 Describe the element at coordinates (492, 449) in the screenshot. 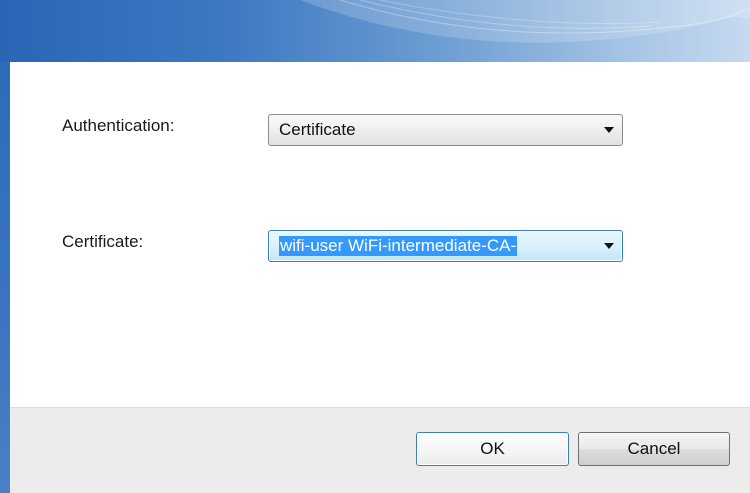

I see `ok-button: OK` at that location.